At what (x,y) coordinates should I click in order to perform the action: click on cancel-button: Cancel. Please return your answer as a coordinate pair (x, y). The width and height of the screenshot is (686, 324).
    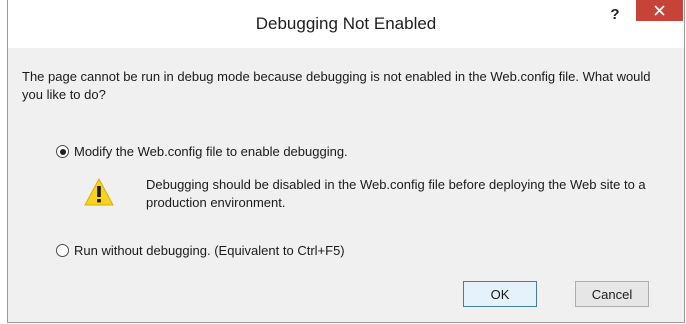
    Looking at the image, I should click on (612, 294).